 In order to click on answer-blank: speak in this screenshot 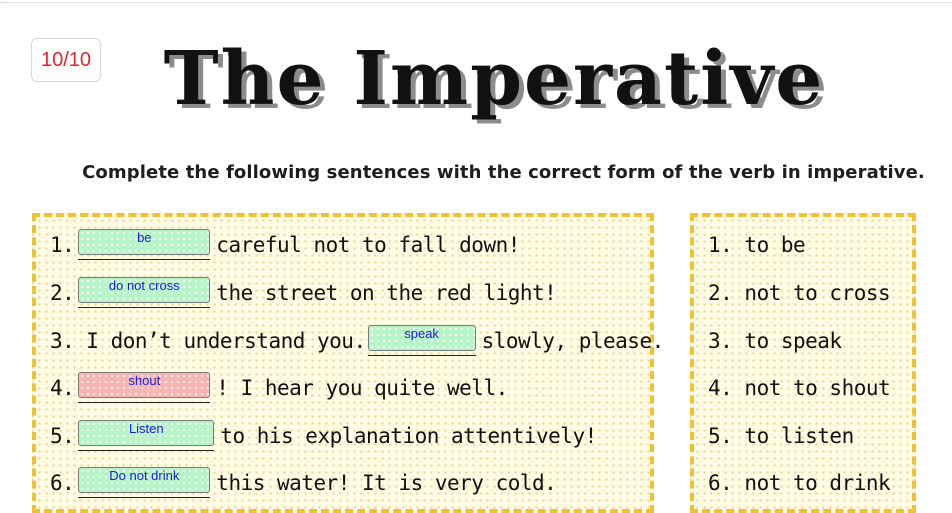, I will do `click(421, 340)`.